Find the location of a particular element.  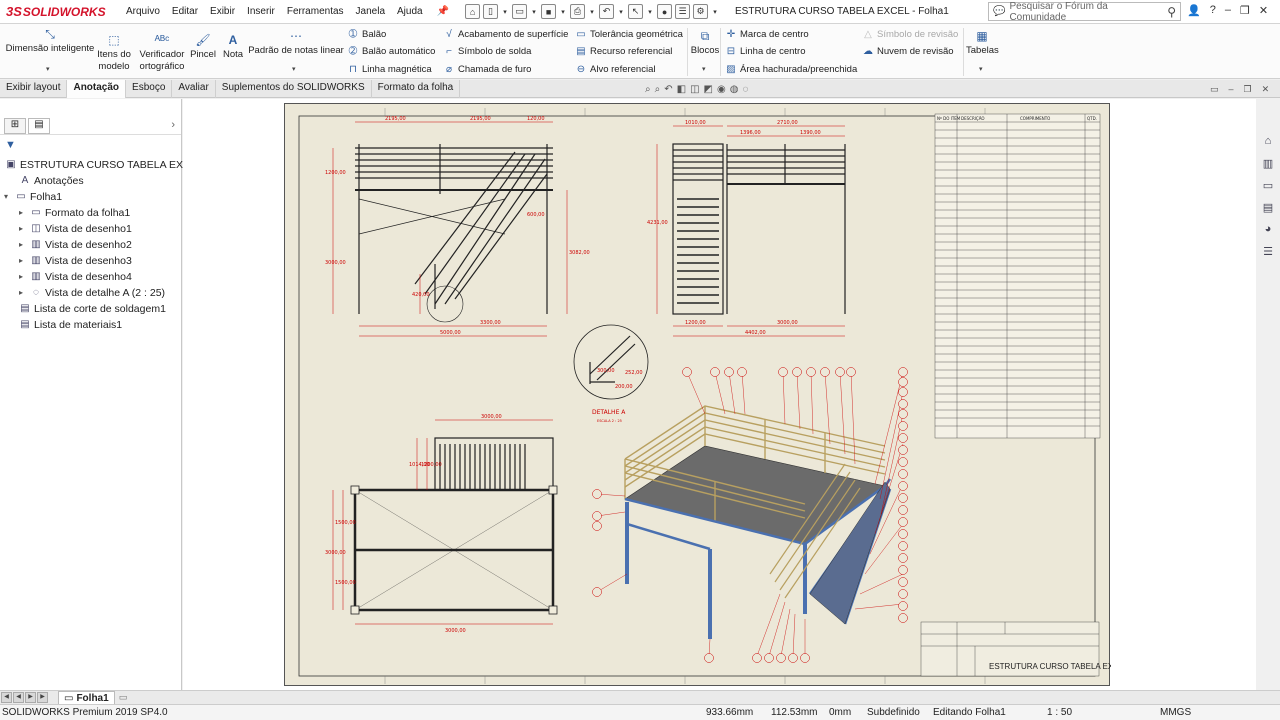

tab-exibir-layout: Exibir layout is located at coordinates (34, 89).